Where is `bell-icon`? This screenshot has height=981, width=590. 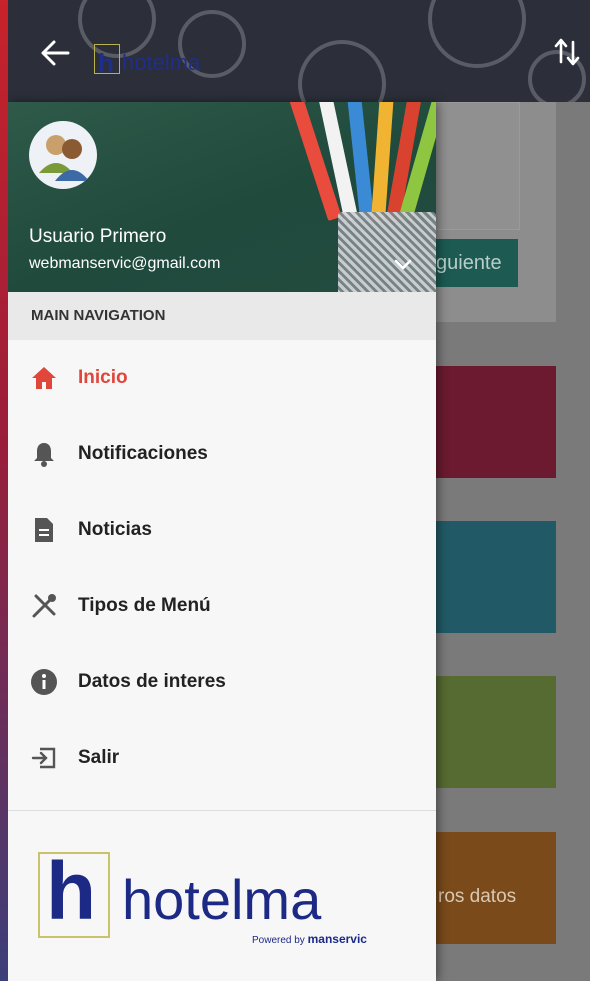
bell-icon is located at coordinates (44, 454).